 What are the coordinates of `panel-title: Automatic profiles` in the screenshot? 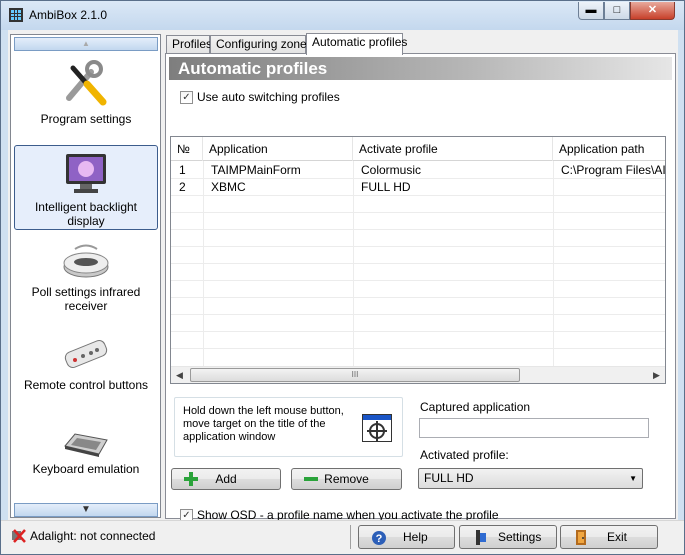 It's located at (420, 68).